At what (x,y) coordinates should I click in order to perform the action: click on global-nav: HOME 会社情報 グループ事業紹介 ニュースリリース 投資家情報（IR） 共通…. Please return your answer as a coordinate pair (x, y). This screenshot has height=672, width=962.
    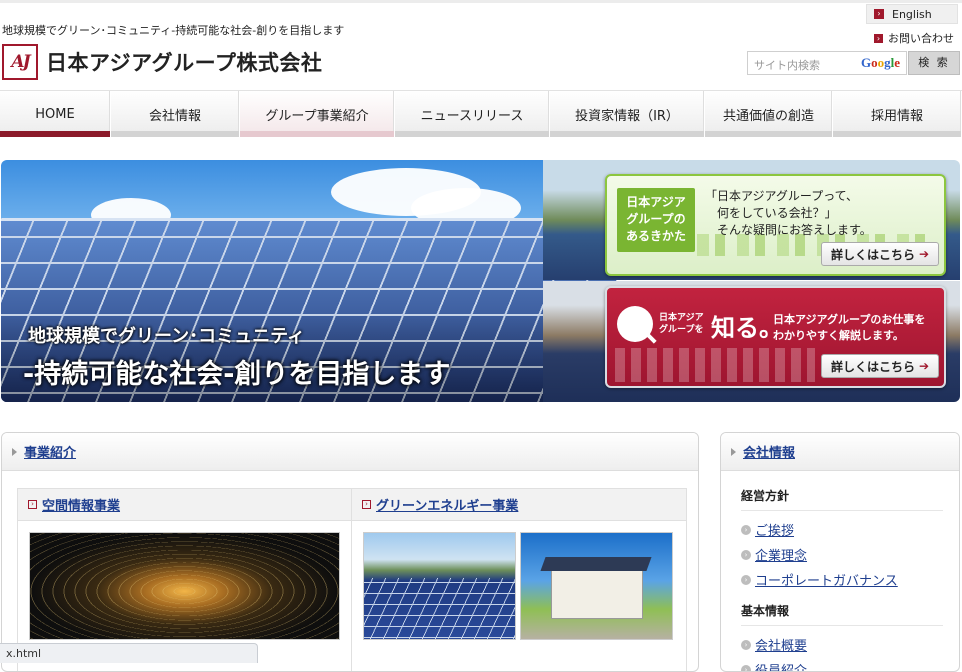
    Looking at the image, I should click on (481, 113).